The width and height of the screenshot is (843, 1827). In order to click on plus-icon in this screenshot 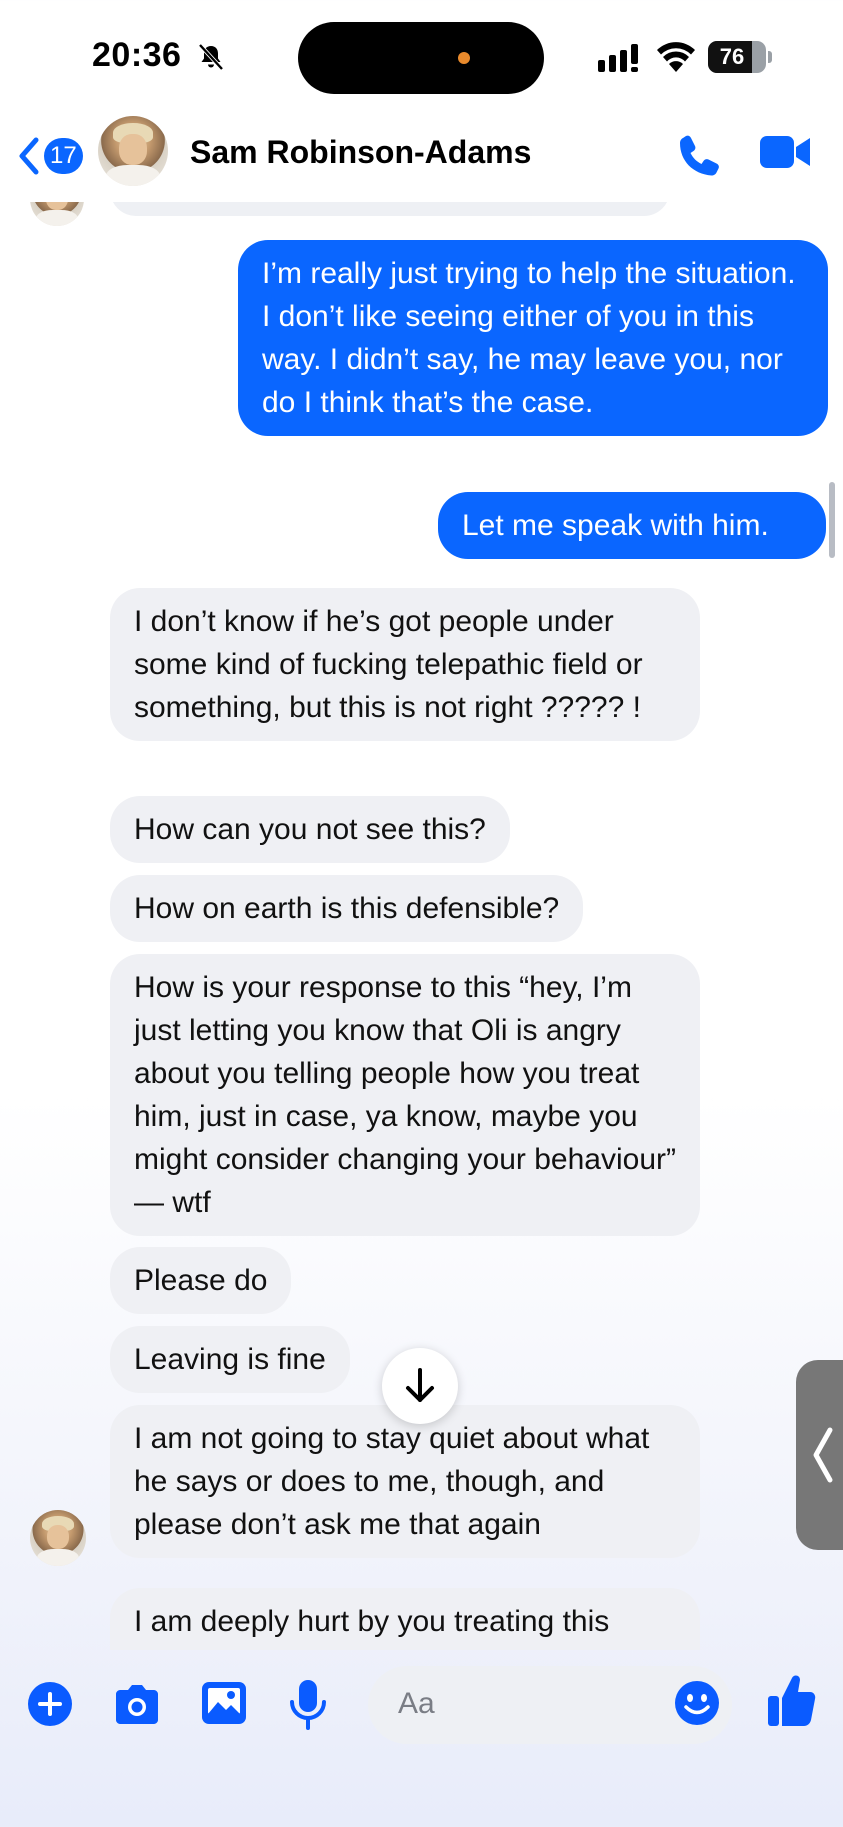, I will do `click(50, 1704)`.